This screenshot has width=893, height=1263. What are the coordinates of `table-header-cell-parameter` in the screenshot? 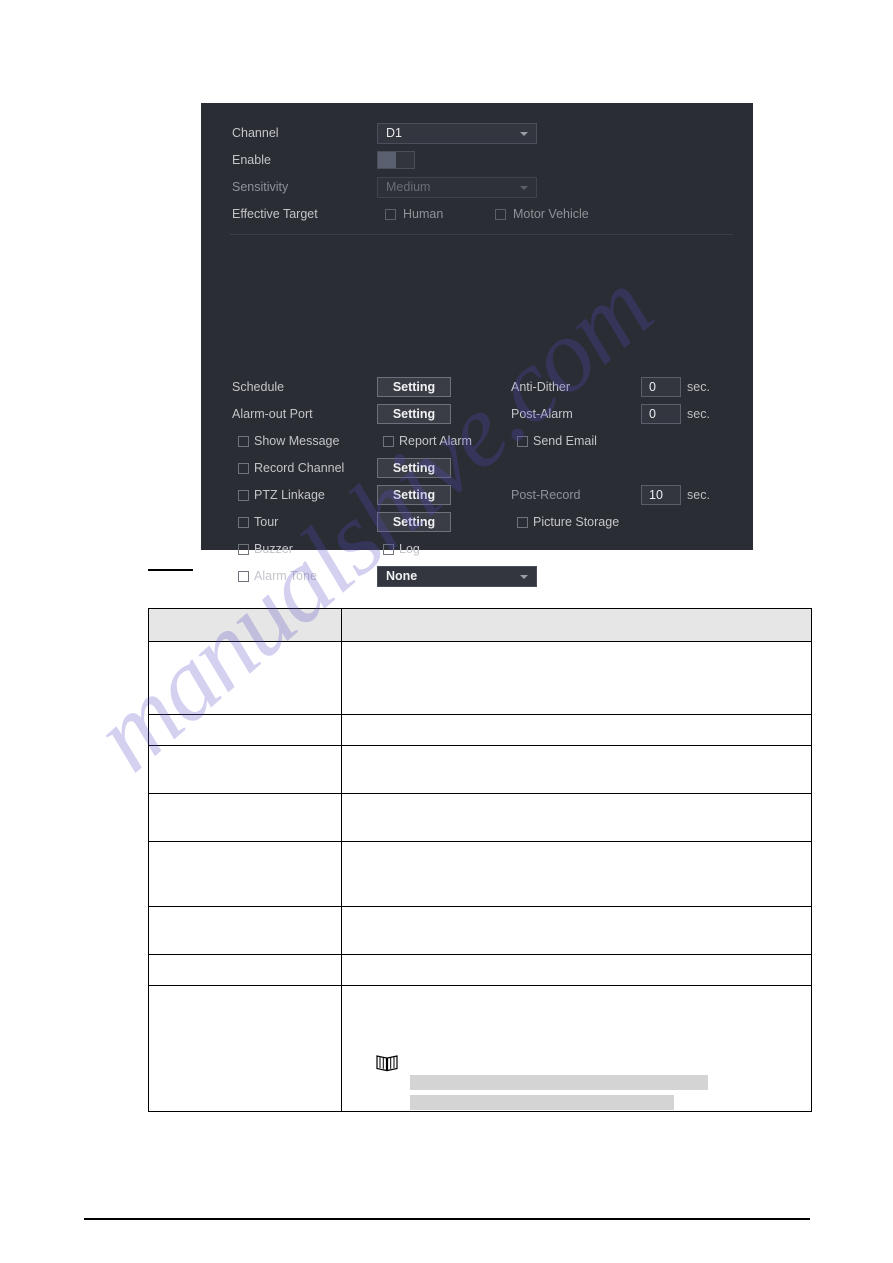 It's located at (245, 625).